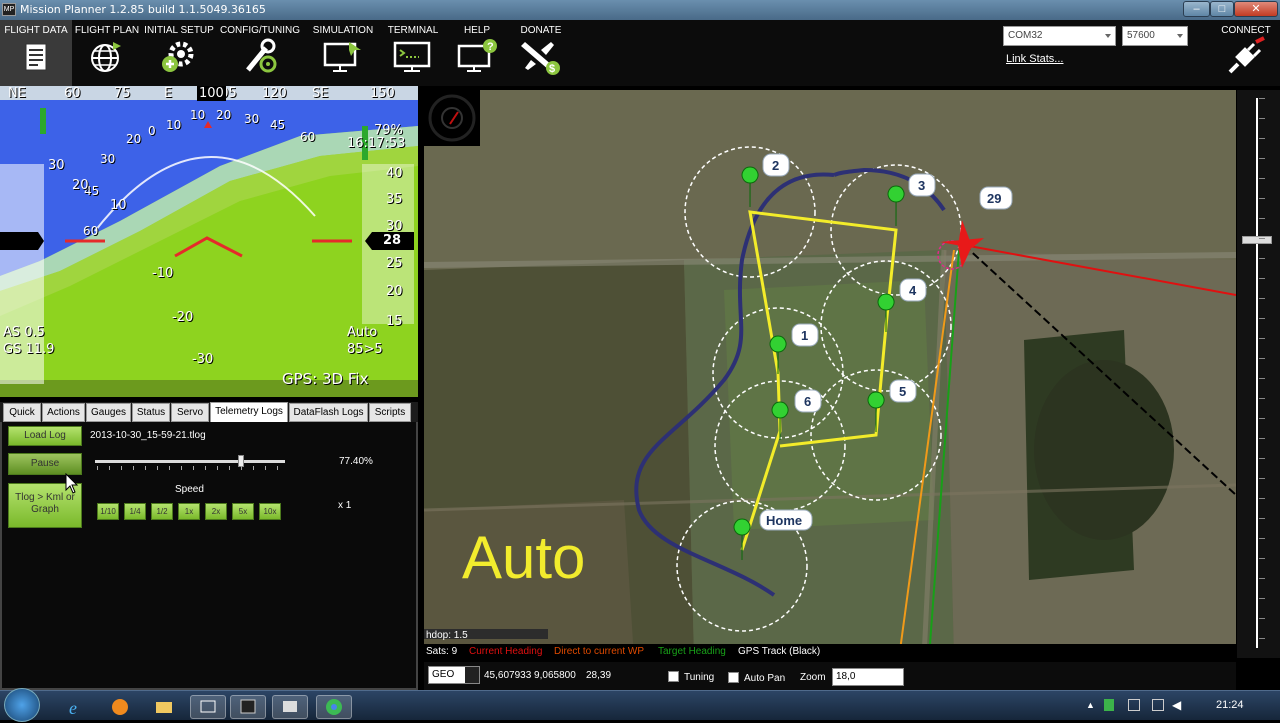 The width and height of the screenshot is (1280, 723). What do you see at coordinates (108, 412) in the screenshot?
I see `tab-gauges: Gauges` at bounding box center [108, 412].